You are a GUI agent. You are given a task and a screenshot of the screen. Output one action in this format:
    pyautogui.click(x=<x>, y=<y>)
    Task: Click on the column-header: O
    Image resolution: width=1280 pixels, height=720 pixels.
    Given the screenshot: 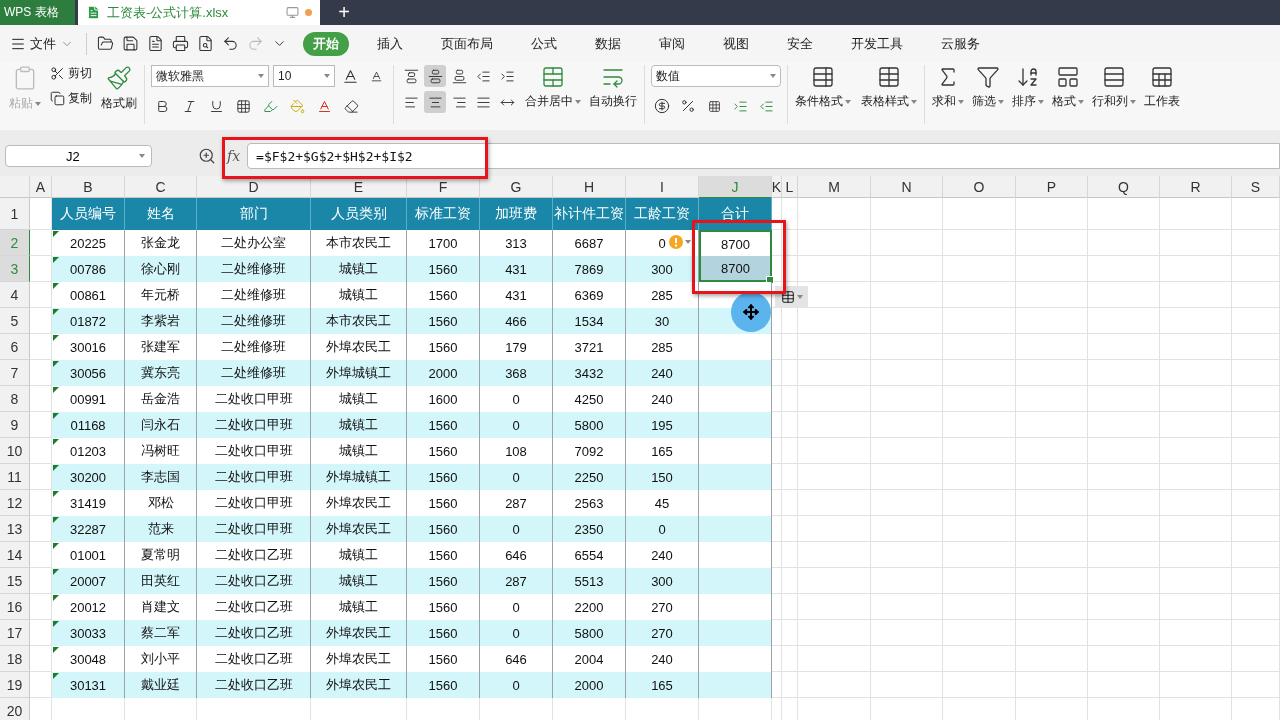 What is the action you would take?
    pyautogui.click(x=979, y=187)
    